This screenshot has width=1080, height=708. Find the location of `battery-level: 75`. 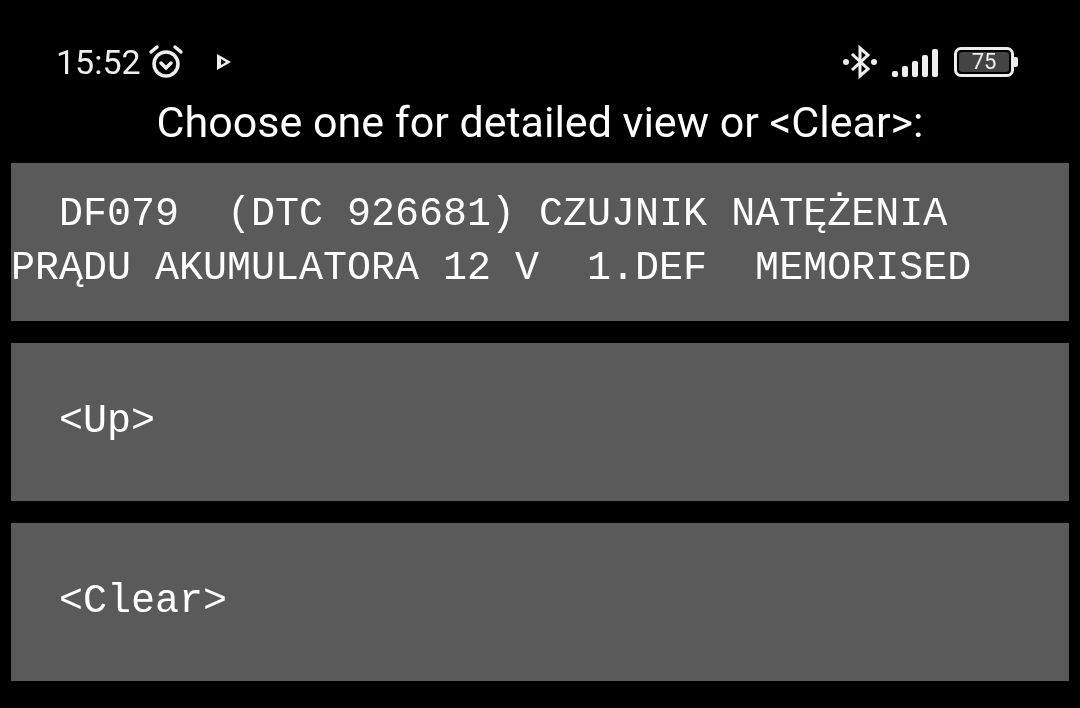

battery-level: 75 is located at coordinates (984, 62).